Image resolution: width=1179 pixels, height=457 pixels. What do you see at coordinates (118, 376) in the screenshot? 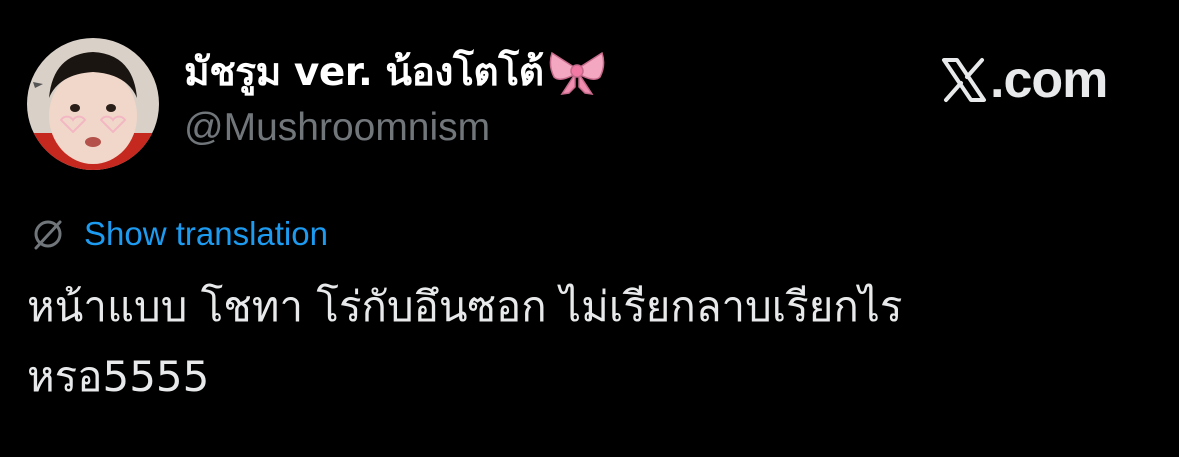
I see `tweet-text-line: หรอ5555` at bounding box center [118, 376].